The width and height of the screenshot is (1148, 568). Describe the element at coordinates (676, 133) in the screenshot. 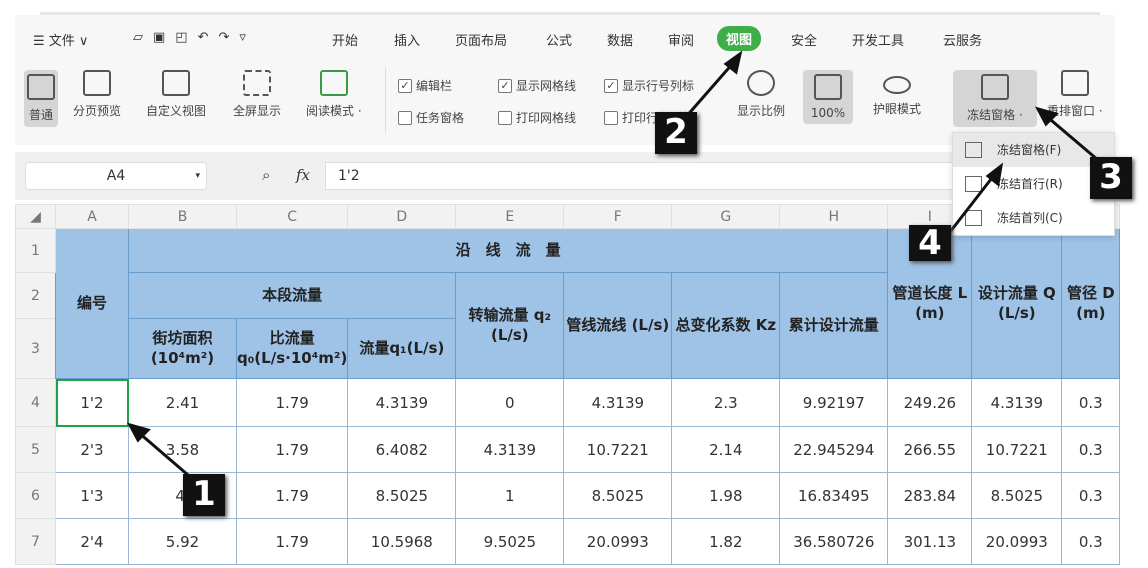

I see `callout-badge-2: 2` at that location.